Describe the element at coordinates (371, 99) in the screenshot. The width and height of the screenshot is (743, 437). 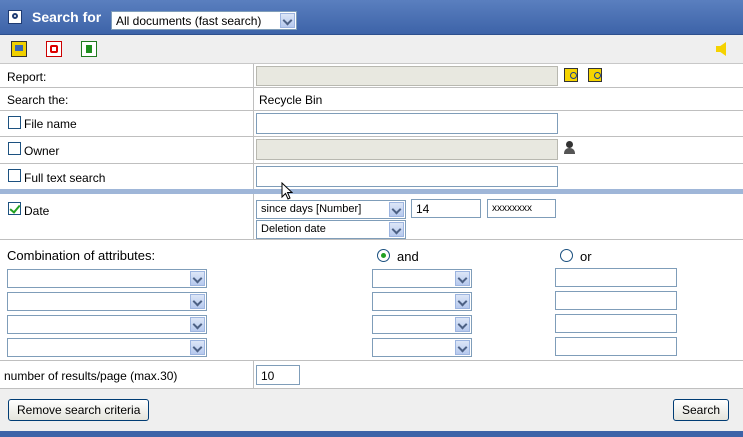
I see `search-the-row: Search the: Recycle Bin` at that location.